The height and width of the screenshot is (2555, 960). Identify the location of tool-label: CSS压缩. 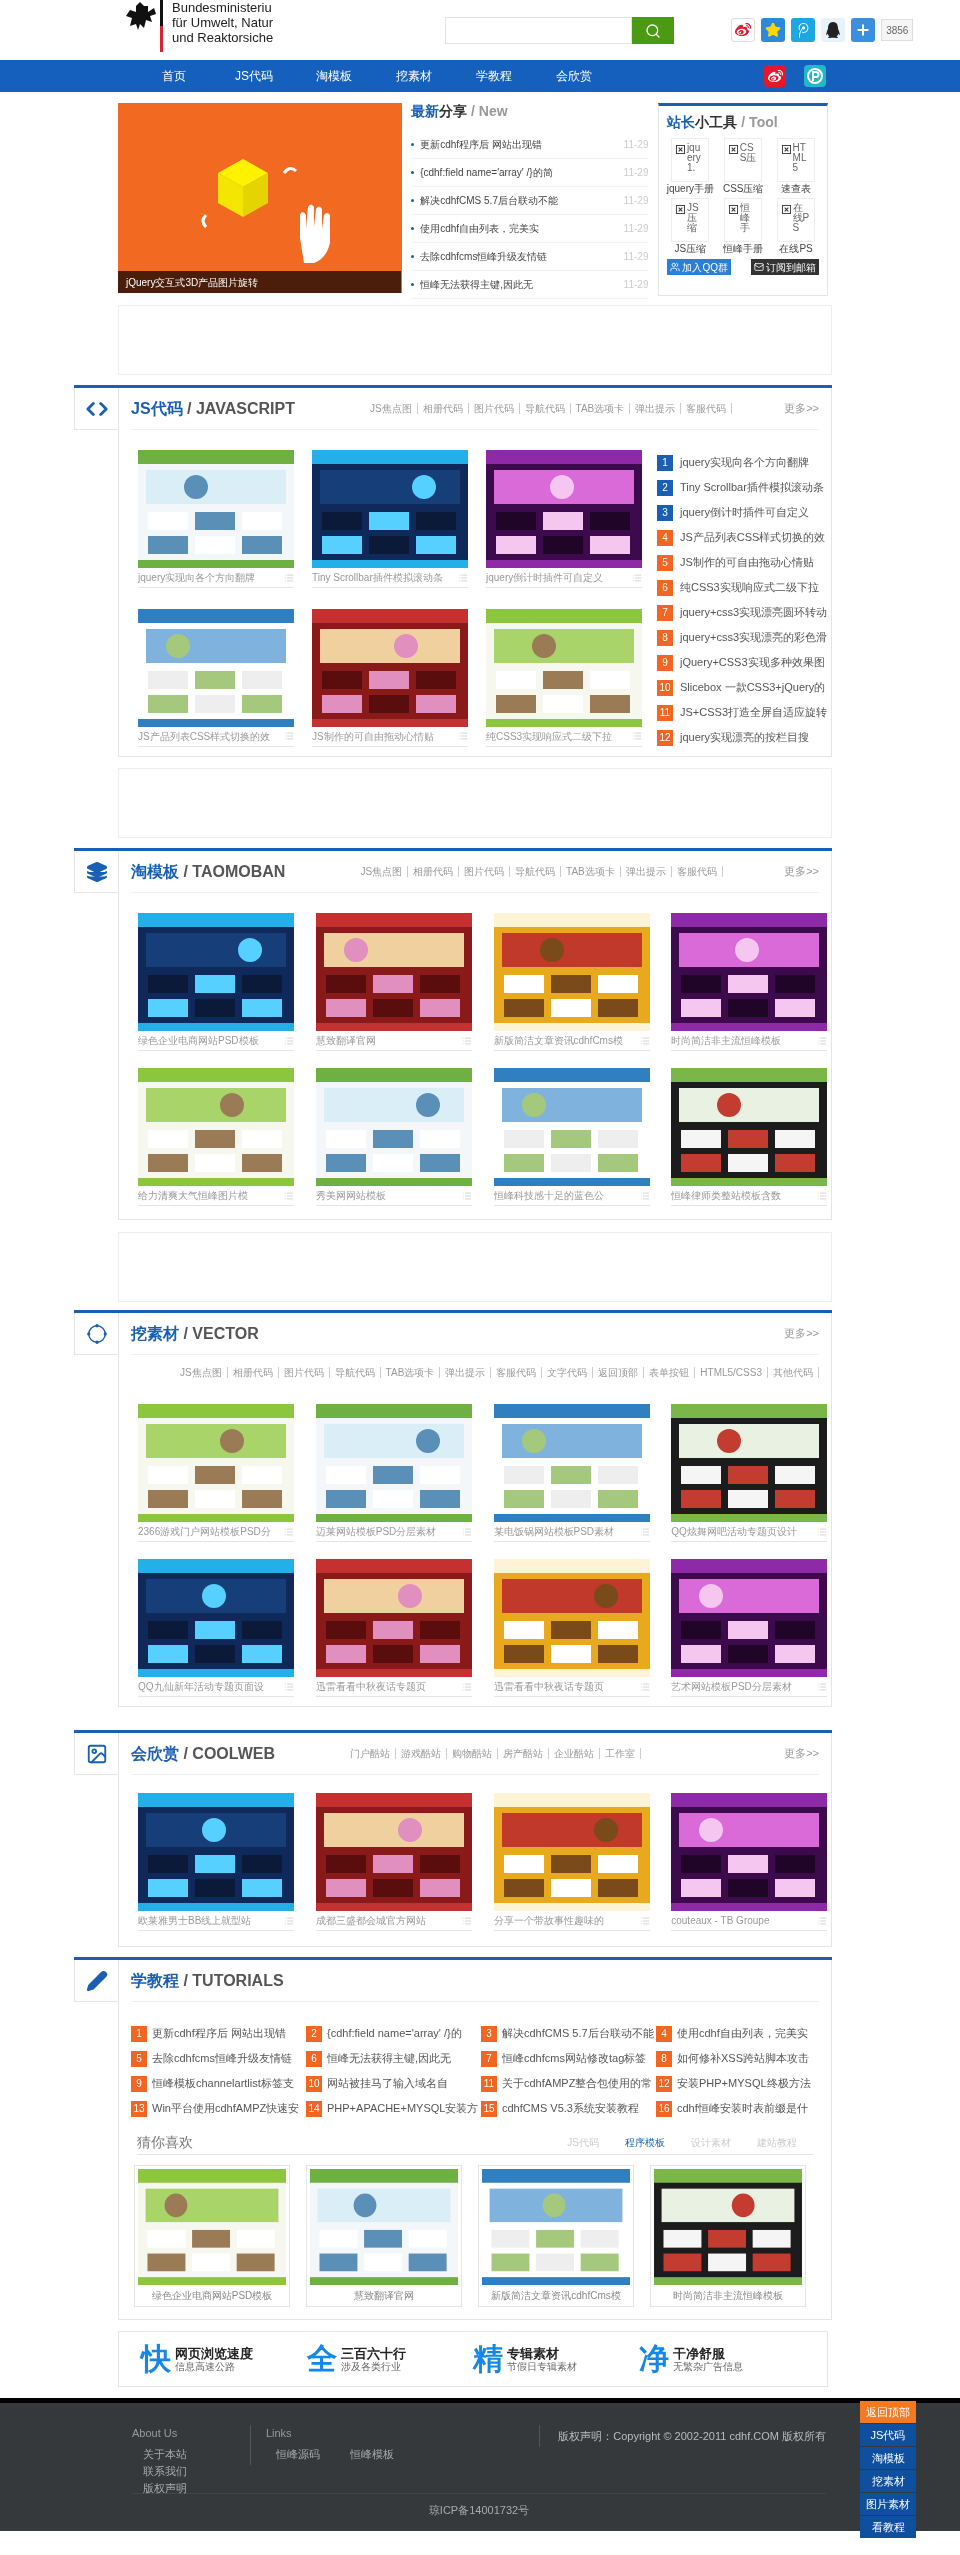
(743, 189).